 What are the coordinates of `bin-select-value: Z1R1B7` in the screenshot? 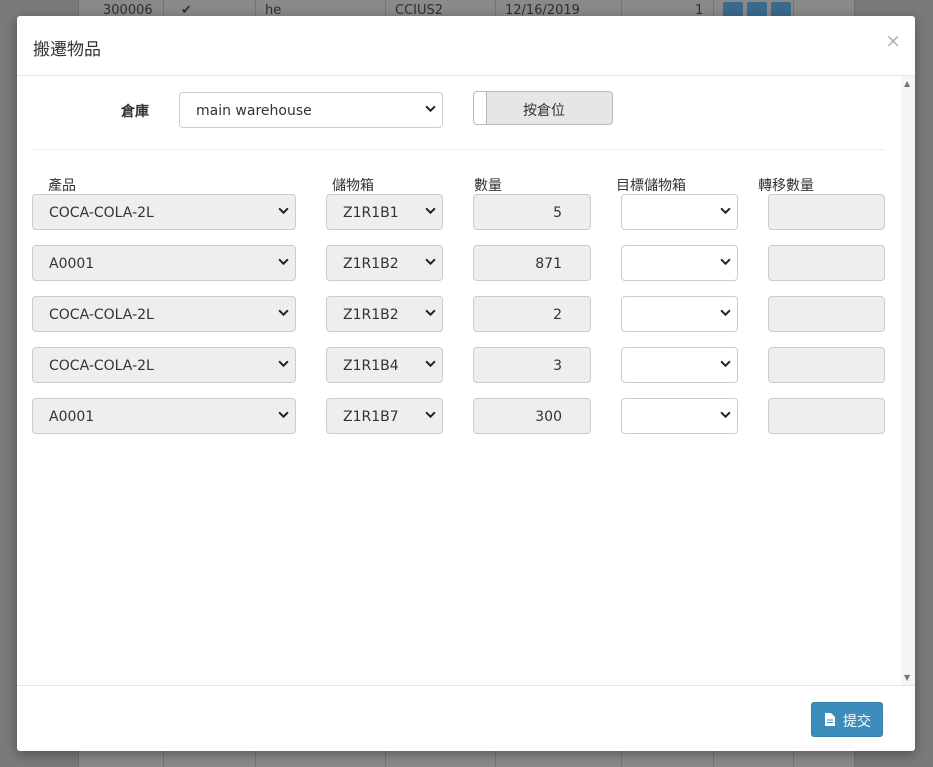 It's located at (371, 417).